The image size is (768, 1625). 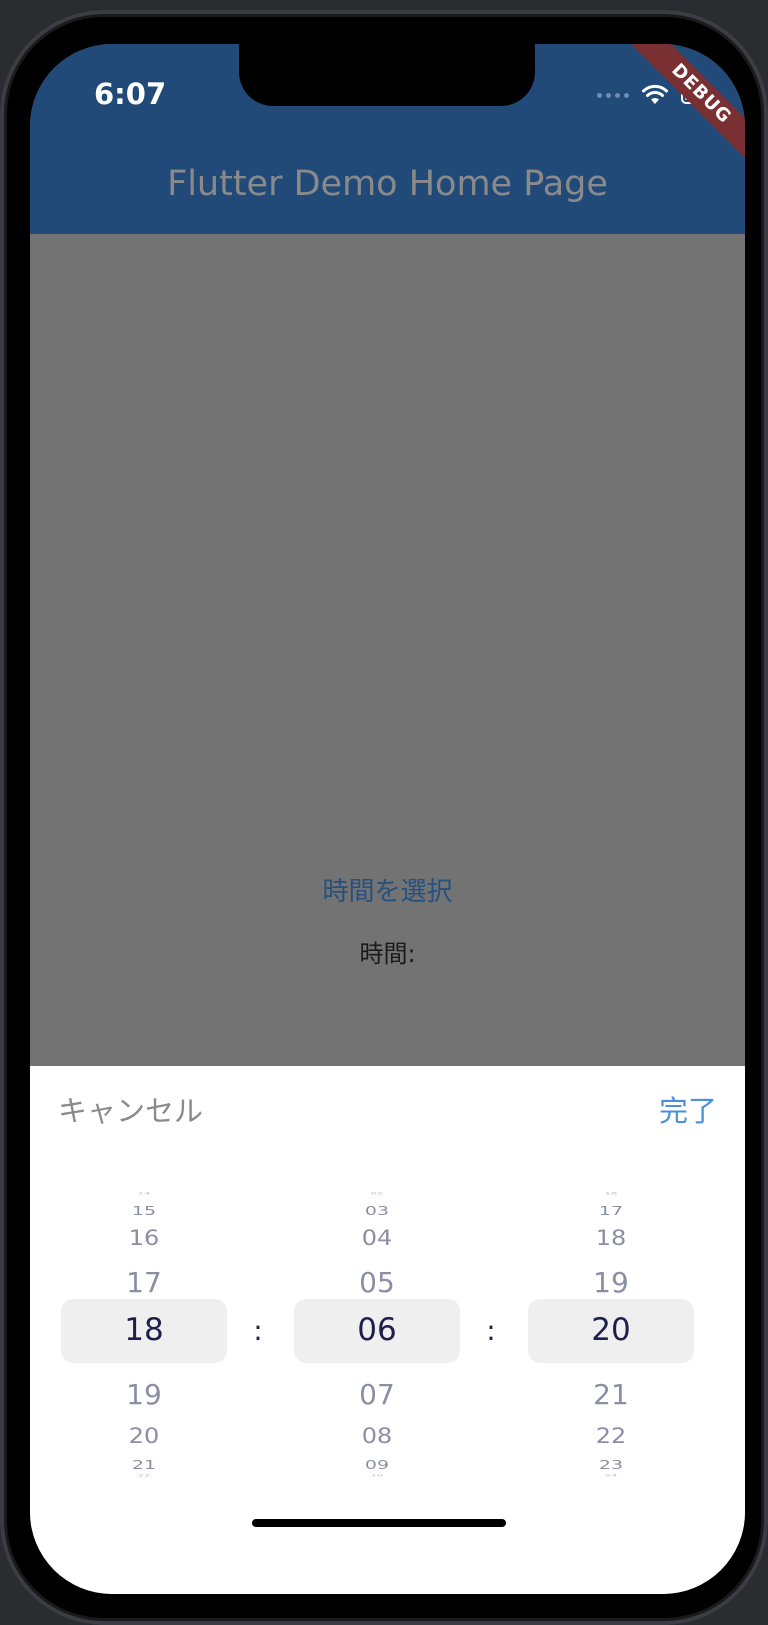 What do you see at coordinates (130, 94) in the screenshot?
I see `status-time: 6:07` at bounding box center [130, 94].